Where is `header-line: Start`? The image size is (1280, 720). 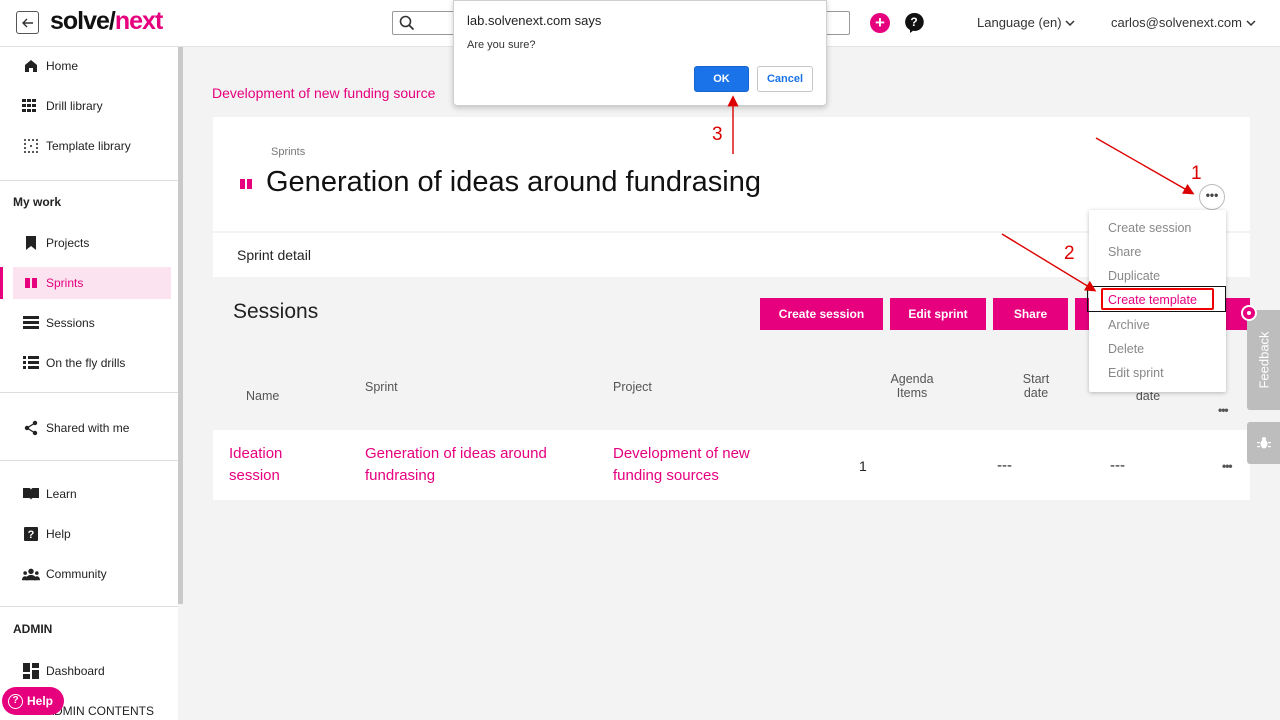
header-line: Start is located at coordinates (1036, 379).